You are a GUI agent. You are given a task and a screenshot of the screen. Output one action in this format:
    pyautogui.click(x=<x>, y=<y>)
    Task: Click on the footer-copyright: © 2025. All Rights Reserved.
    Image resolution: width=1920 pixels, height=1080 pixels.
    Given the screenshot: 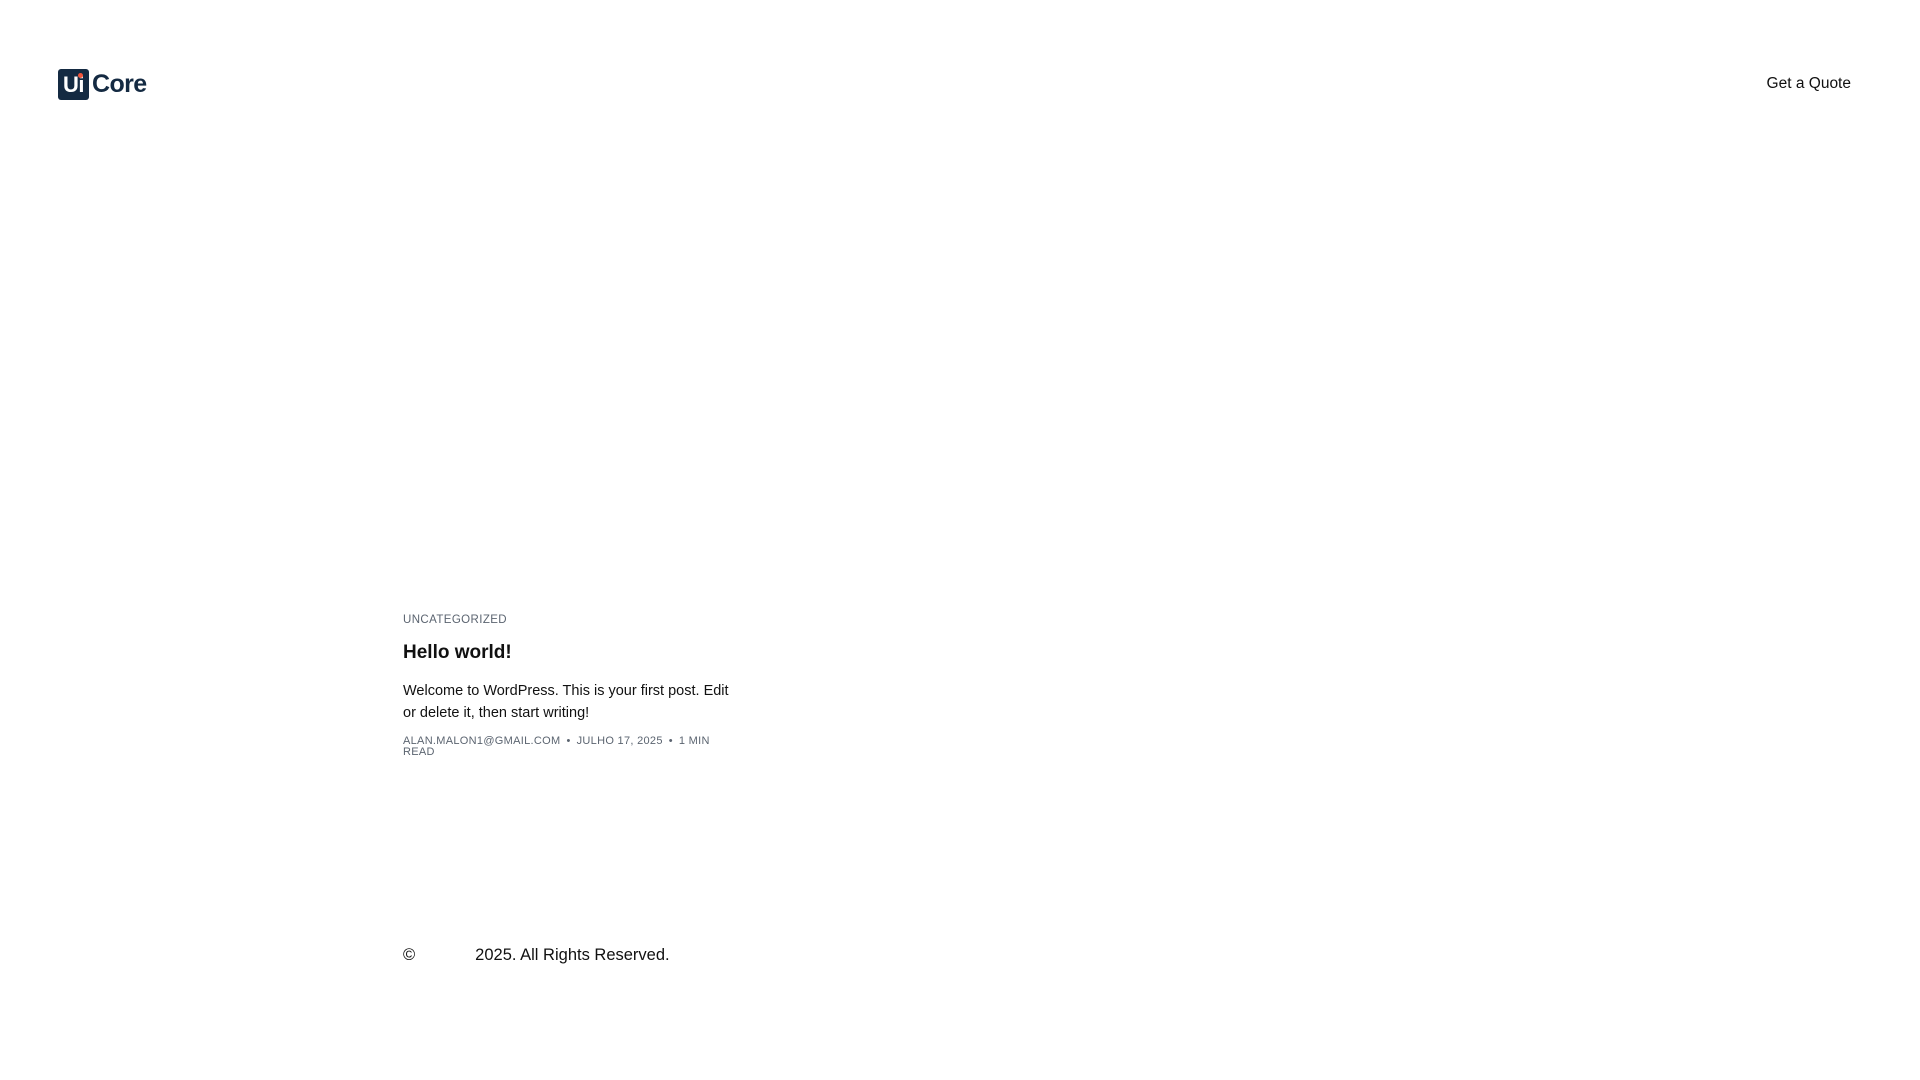 What is the action you would take?
    pyautogui.click(x=536, y=955)
    